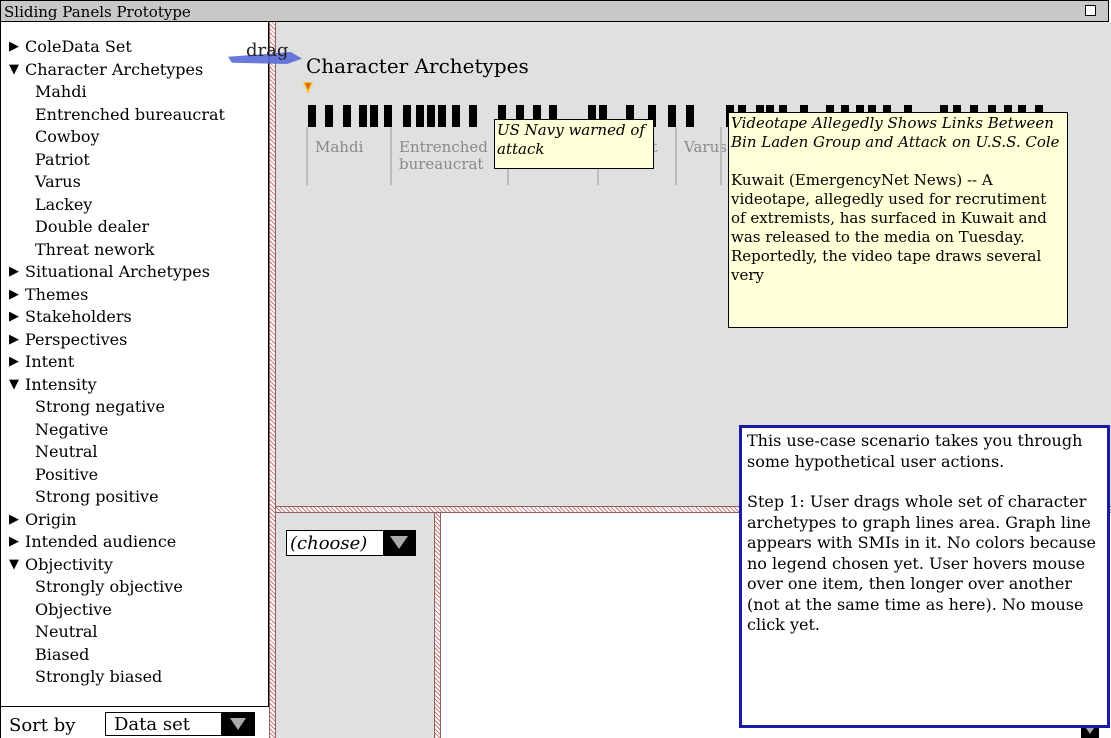  Describe the element at coordinates (113, 295) in the screenshot. I see `tree-group: ▶ Themes` at that location.